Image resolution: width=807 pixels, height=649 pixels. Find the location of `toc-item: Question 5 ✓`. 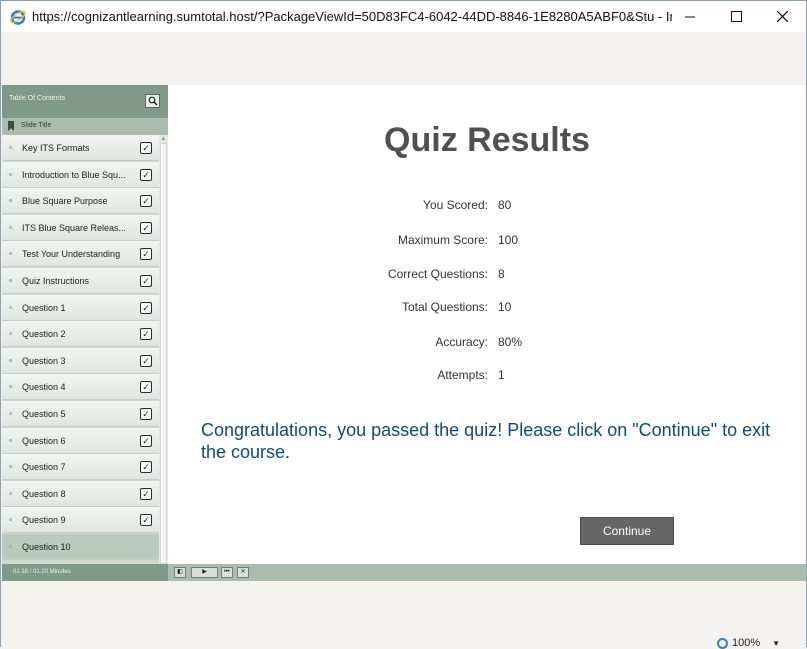

toc-item: Question 5 ✓ is located at coordinates (80, 414).